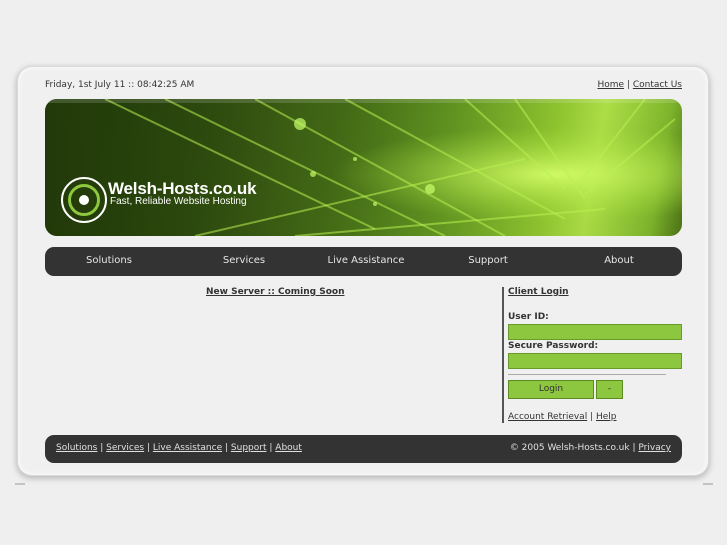 The width and height of the screenshot is (727, 545). I want to click on nav-item-solutions: Solutions, so click(109, 260).